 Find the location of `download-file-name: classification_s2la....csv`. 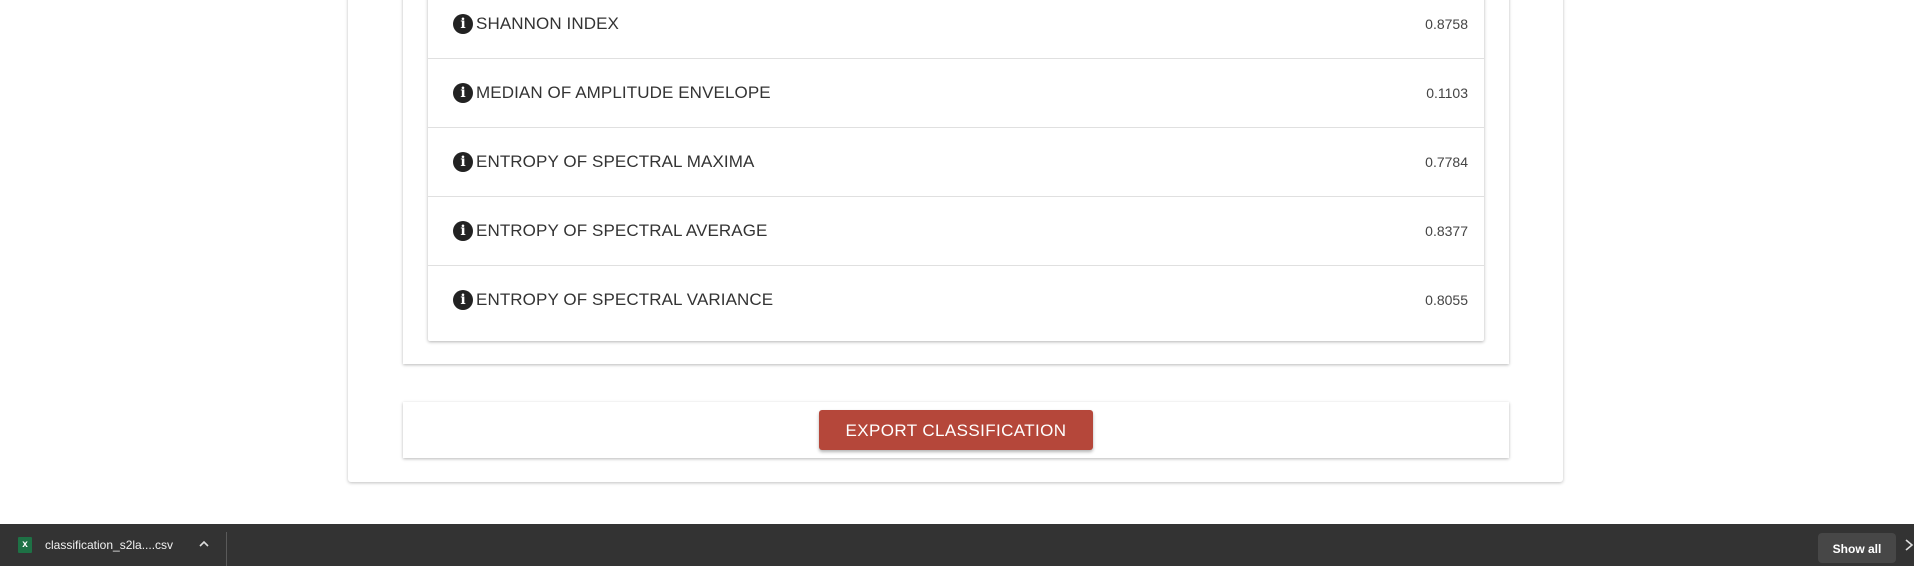

download-file-name: classification_s2la....csv is located at coordinates (109, 545).